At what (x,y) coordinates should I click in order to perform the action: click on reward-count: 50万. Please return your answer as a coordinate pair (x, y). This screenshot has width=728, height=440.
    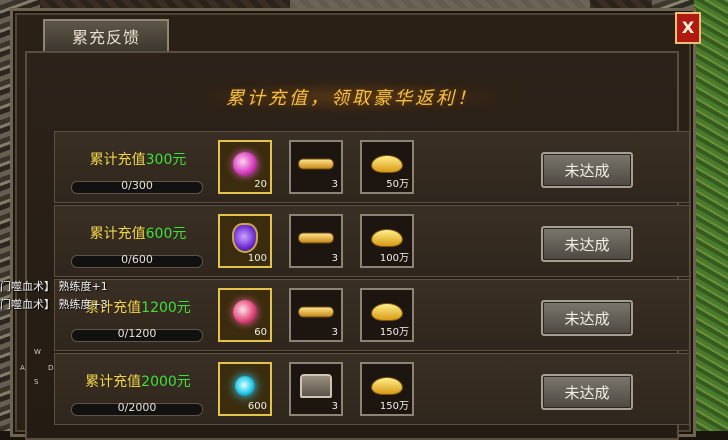
    Looking at the image, I should click on (397, 184).